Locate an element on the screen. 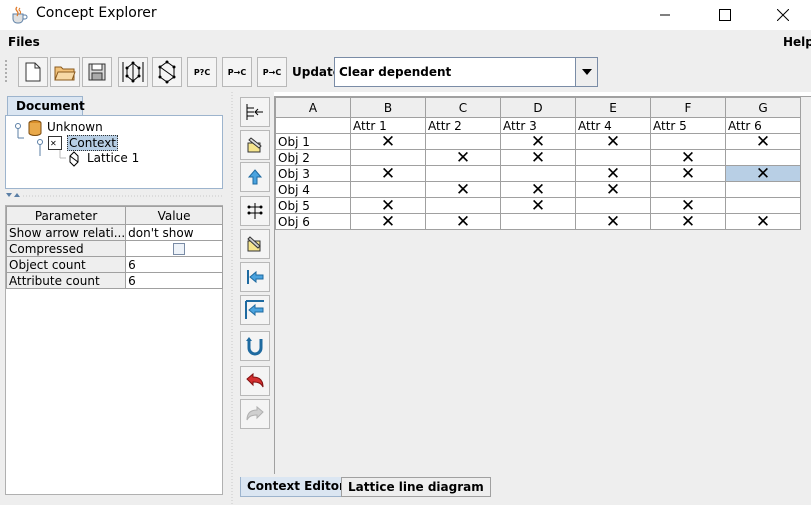 This screenshot has width=811, height=505. build-lattice-button is located at coordinates (133, 72).